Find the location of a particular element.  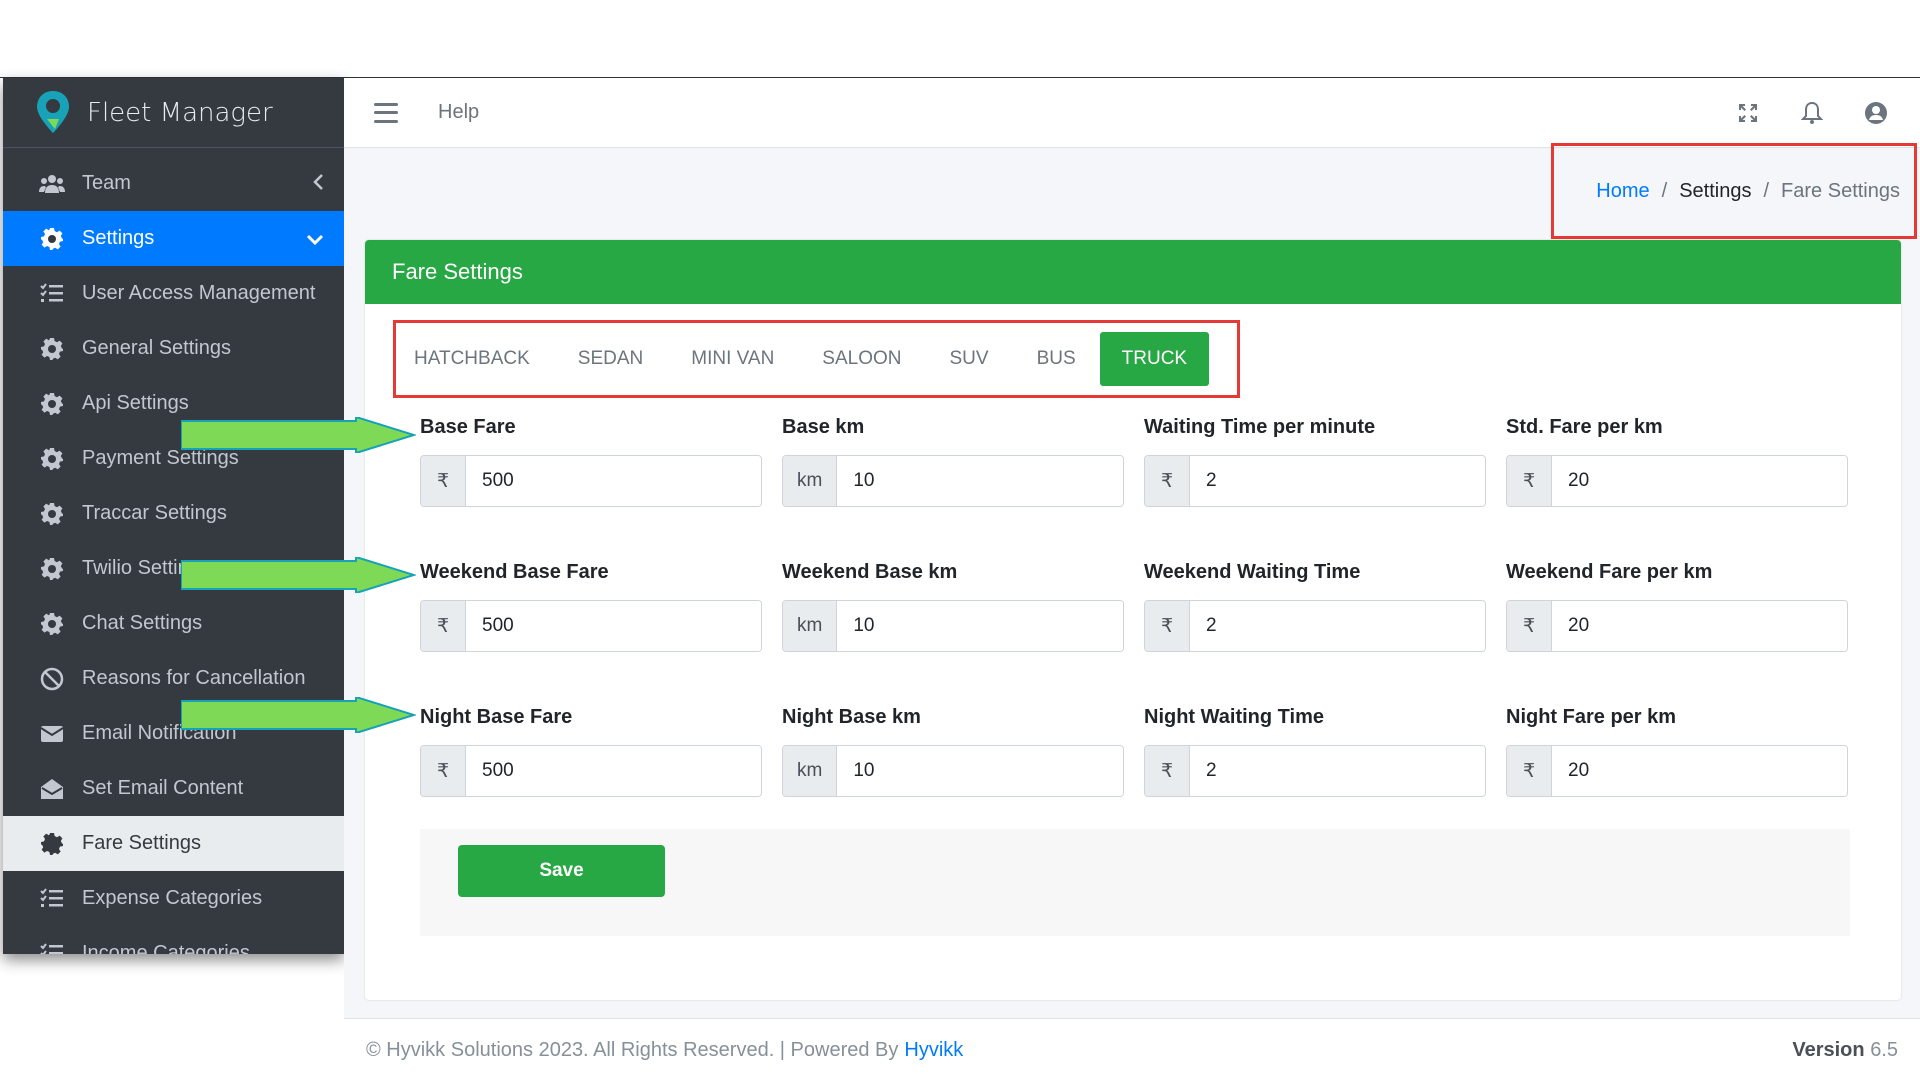

bell-icon is located at coordinates (1812, 113).